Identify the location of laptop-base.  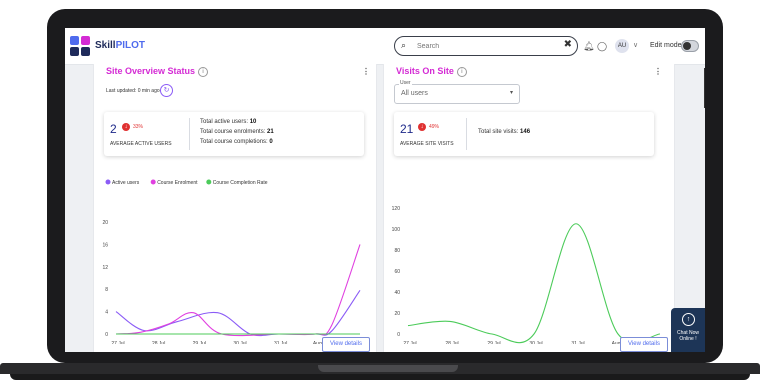
(380, 374).